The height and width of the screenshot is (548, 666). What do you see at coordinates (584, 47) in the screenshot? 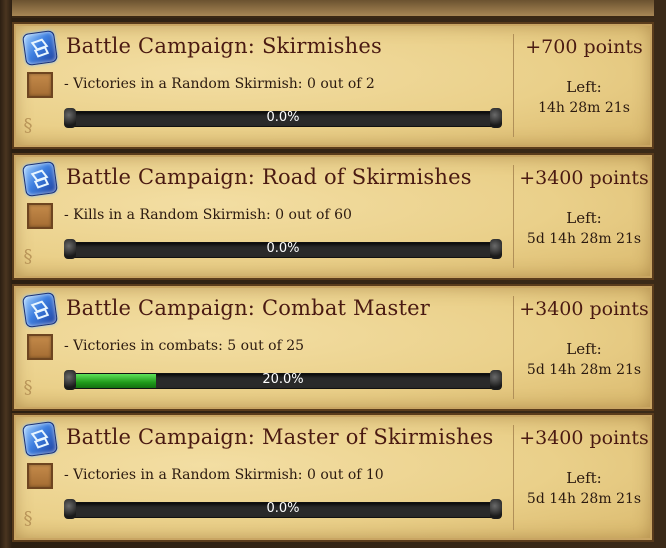
I see `reward-points: +700 points` at bounding box center [584, 47].